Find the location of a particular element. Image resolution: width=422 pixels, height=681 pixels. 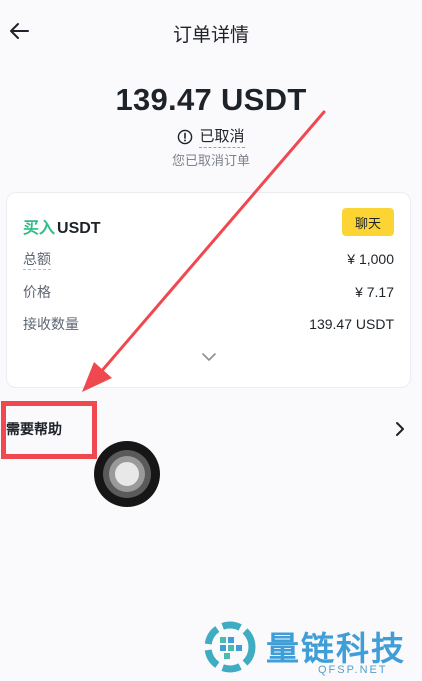

trade-heading: 买入 USDT is located at coordinates (62, 226).